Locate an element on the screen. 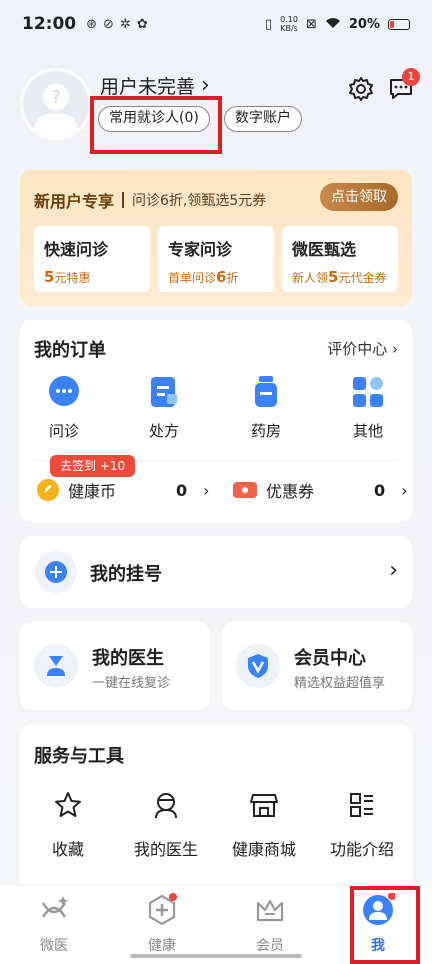  tool-feature-intro: 功能介绍 is located at coordinates (362, 825).